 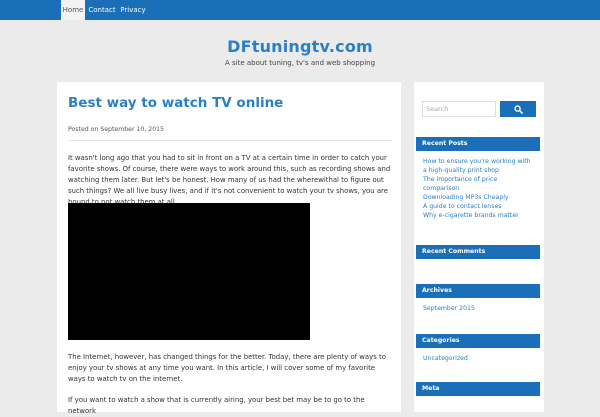 I want to click on search-icon, so click(x=518, y=109).